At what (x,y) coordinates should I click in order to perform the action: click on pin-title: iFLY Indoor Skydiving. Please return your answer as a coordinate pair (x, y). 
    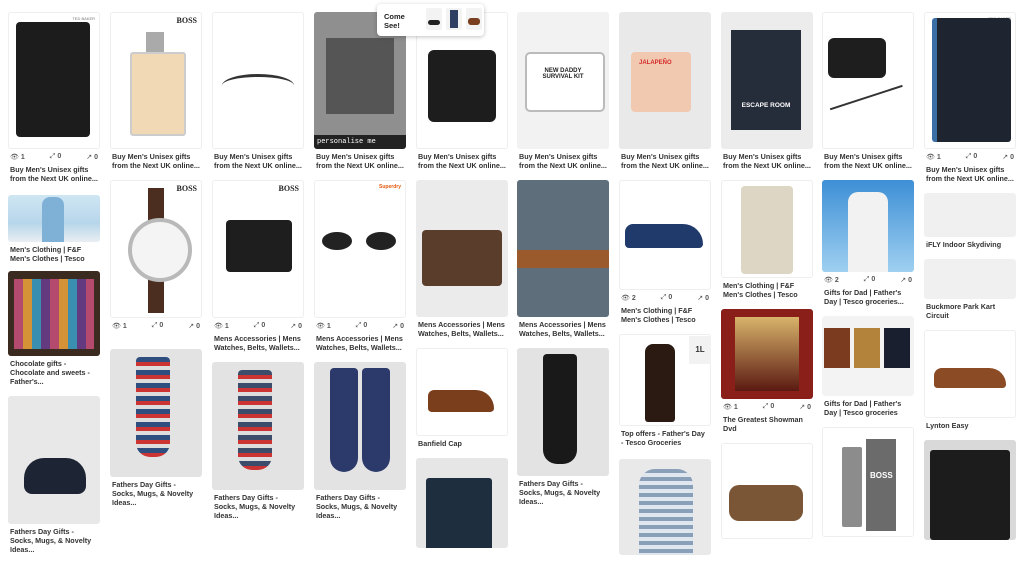
    Looking at the image, I should click on (970, 244).